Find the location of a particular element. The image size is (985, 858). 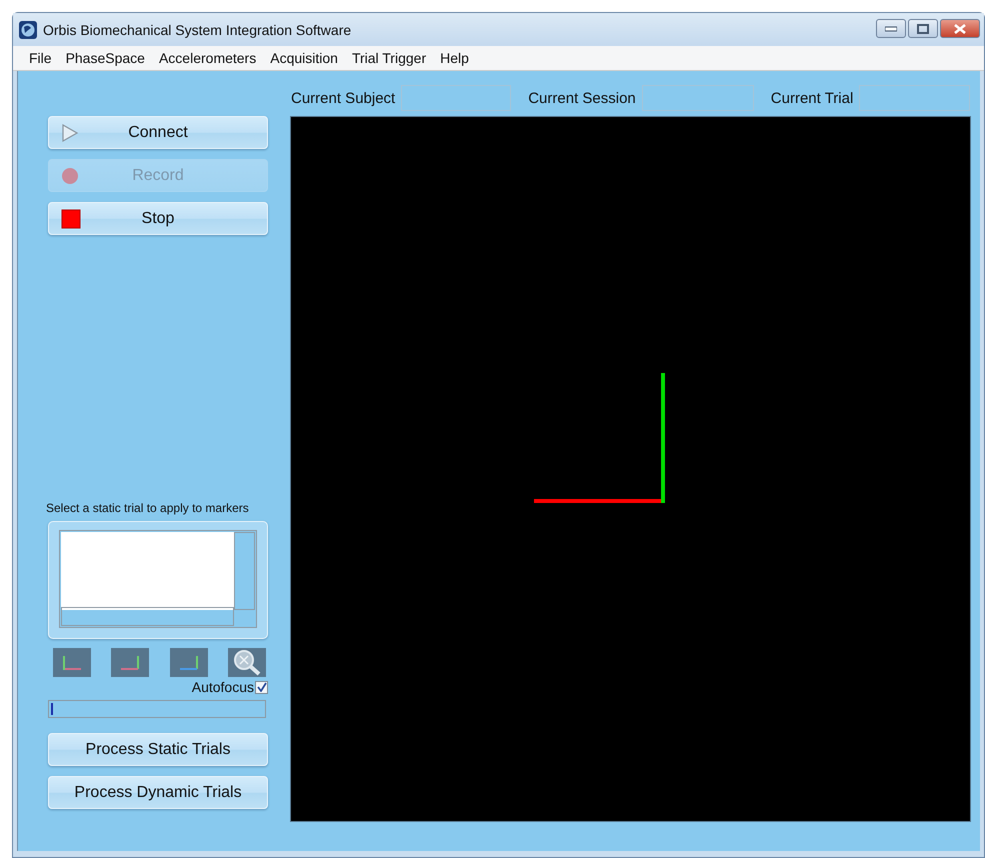

close-icon is located at coordinates (960, 29).